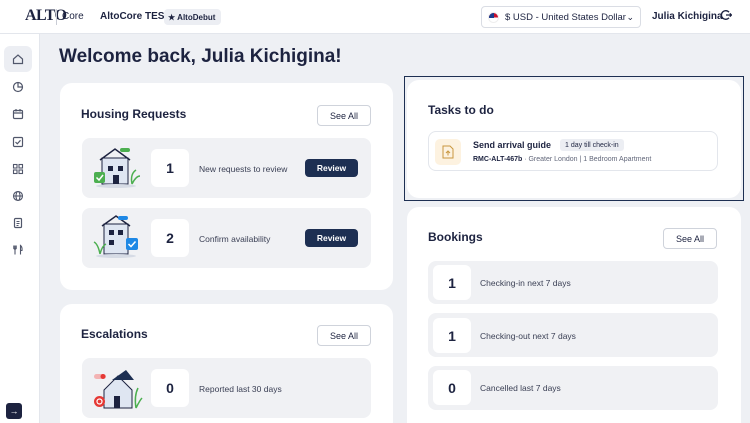  Describe the element at coordinates (344, 115) in the screenshot. I see `housing-see-all-button: See All` at that location.